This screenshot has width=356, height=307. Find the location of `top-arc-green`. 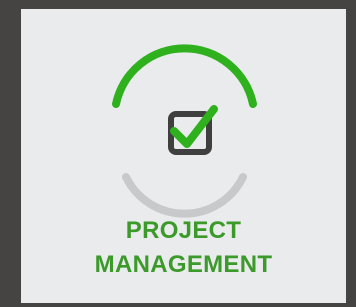

top-arc-green is located at coordinates (184, 76).